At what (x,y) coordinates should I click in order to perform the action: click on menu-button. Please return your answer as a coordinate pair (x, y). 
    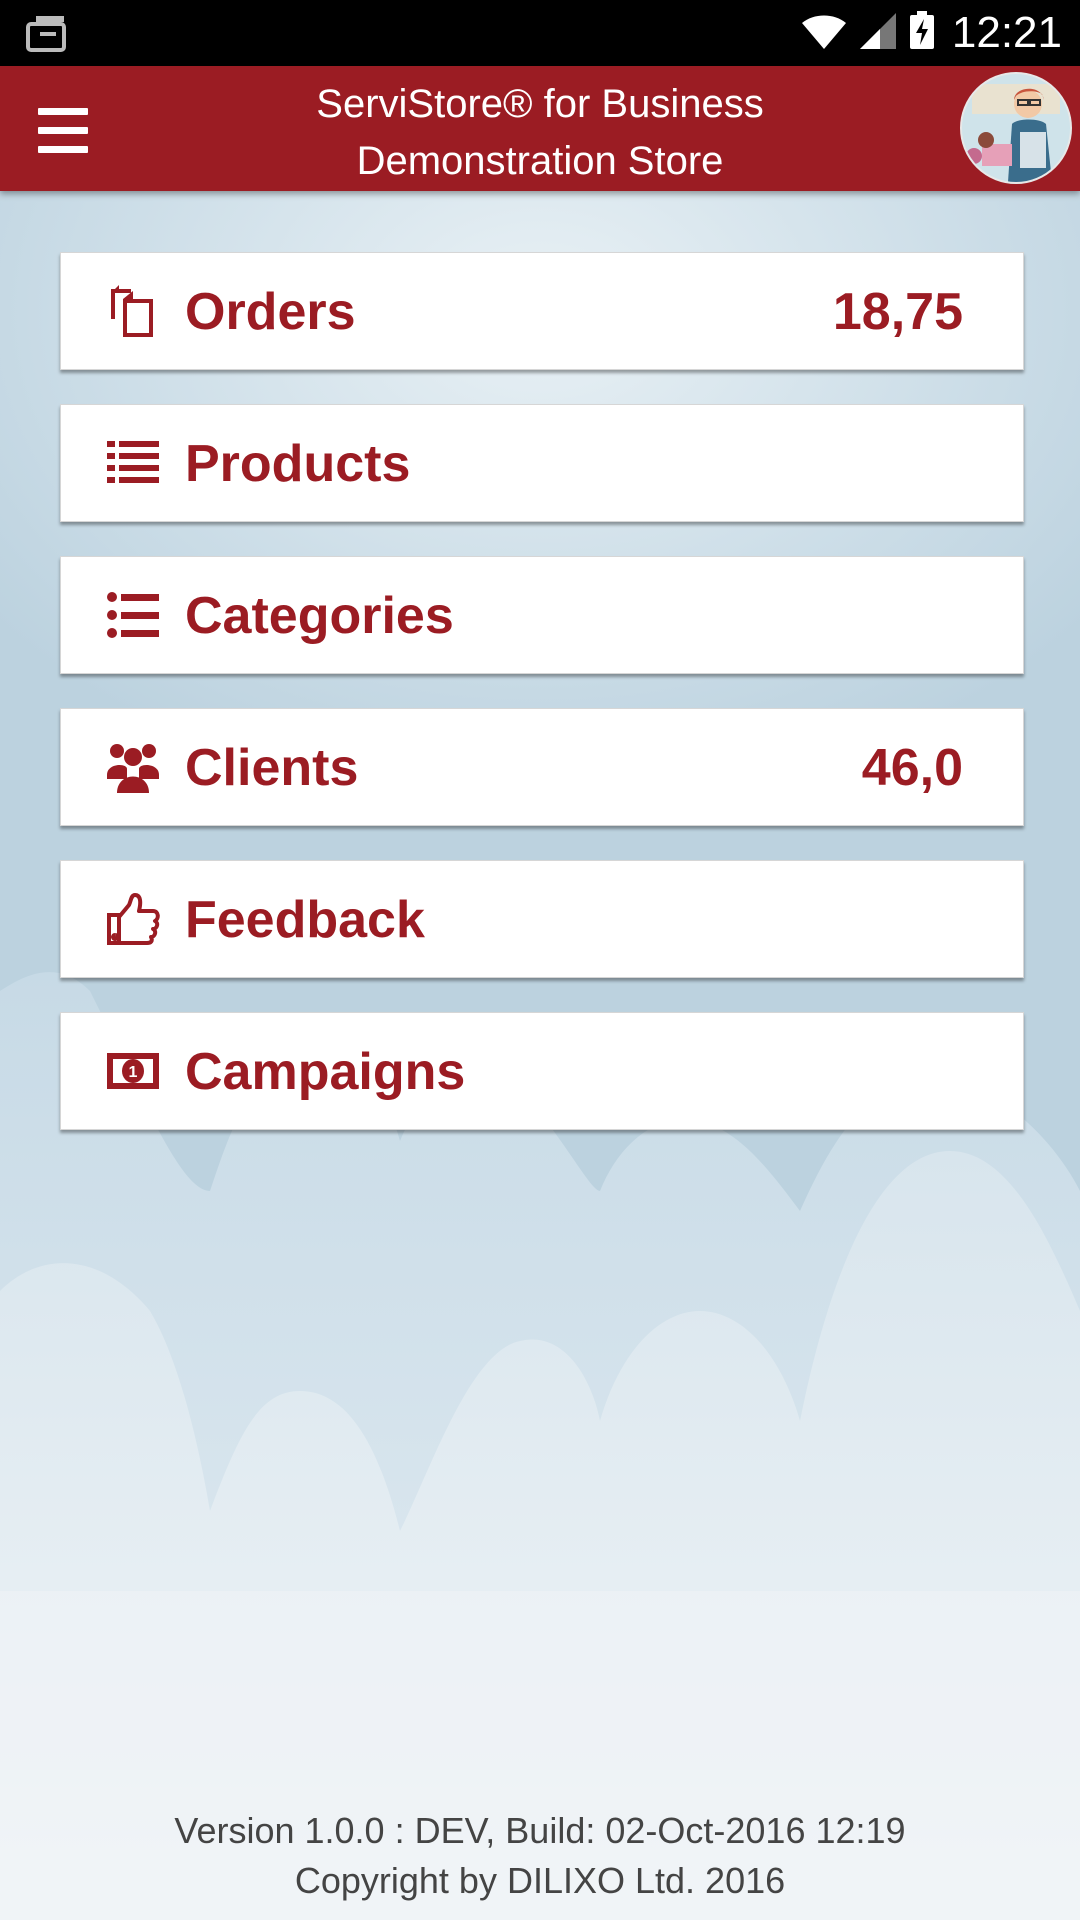
    Looking at the image, I should click on (62, 129).